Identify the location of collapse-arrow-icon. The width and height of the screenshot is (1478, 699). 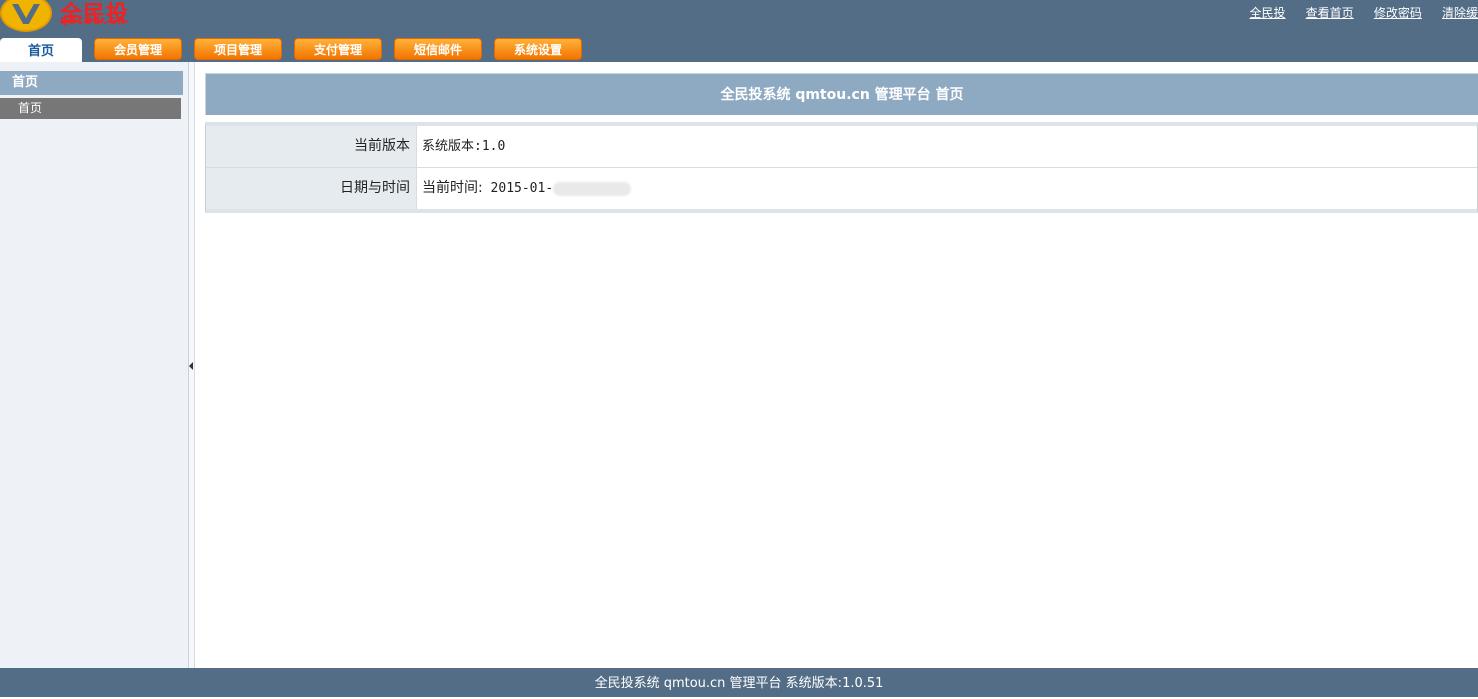
(191, 366).